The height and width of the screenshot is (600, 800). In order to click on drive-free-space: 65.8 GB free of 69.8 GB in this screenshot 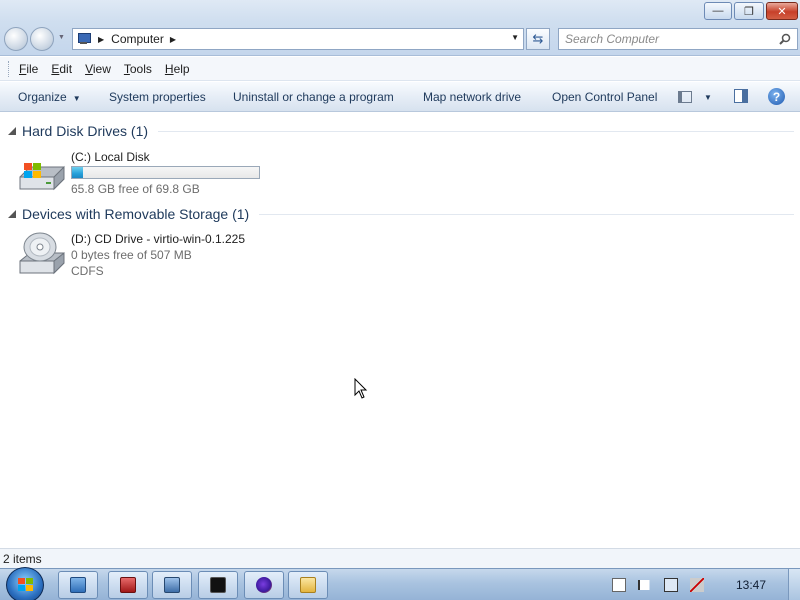, I will do `click(135, 189)`.